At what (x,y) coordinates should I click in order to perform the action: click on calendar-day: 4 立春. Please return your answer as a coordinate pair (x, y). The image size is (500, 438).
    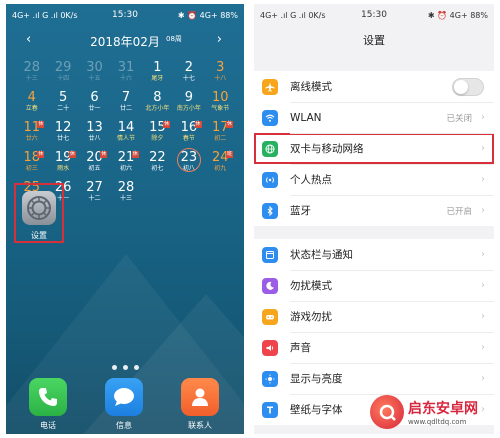
    Looking at the image, I should click on (31, 104).